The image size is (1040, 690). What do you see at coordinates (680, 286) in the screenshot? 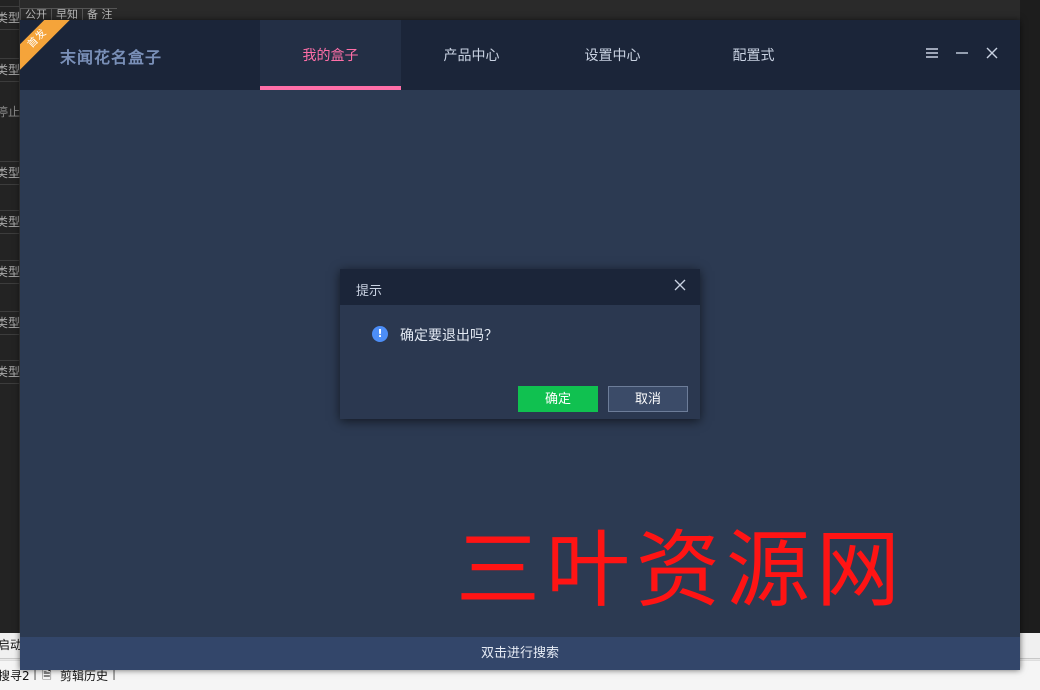
I see `dialog-close-icon` at bounding box center [680, 286].